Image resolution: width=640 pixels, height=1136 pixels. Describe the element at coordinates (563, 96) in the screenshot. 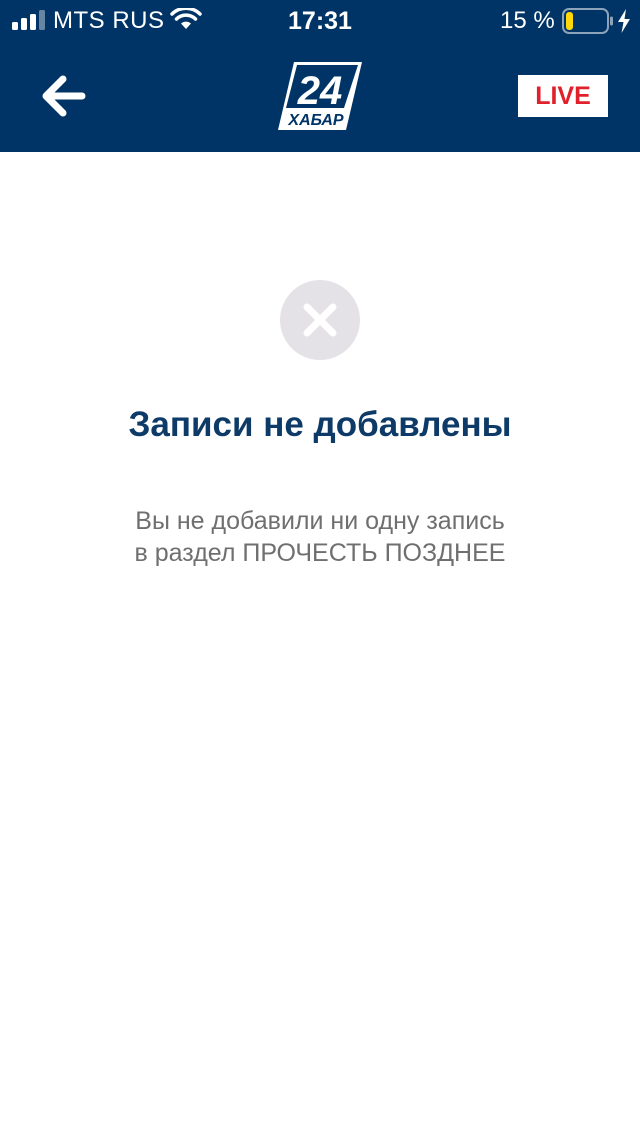

I see `live-button: LIVE` at that location.